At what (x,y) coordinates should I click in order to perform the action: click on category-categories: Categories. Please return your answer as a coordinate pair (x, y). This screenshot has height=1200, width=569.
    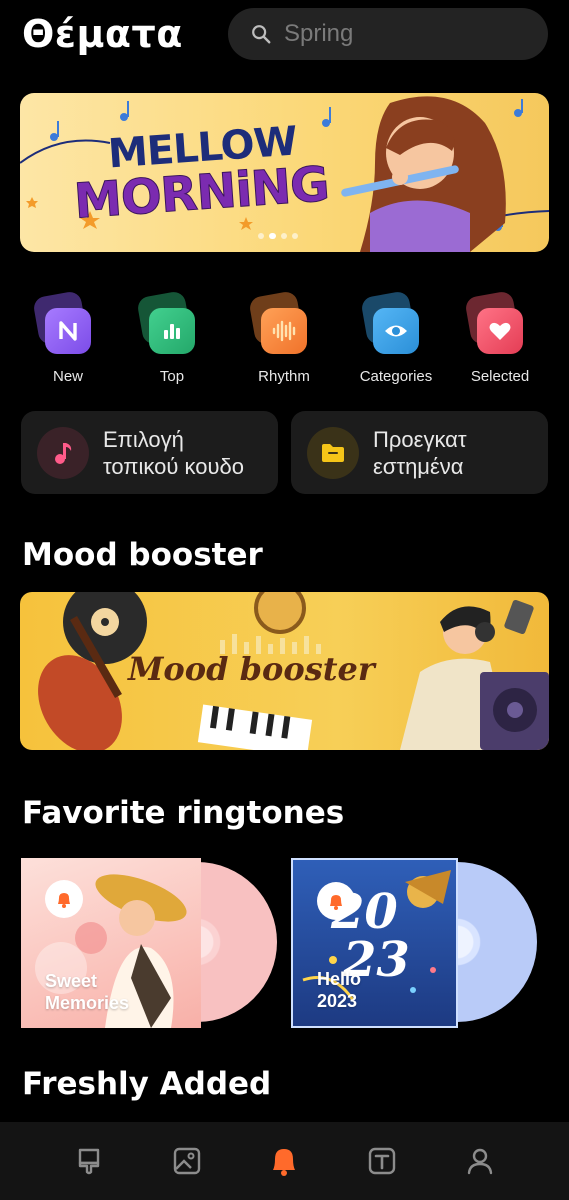
    Looking at the image, I should click on (396, 337).